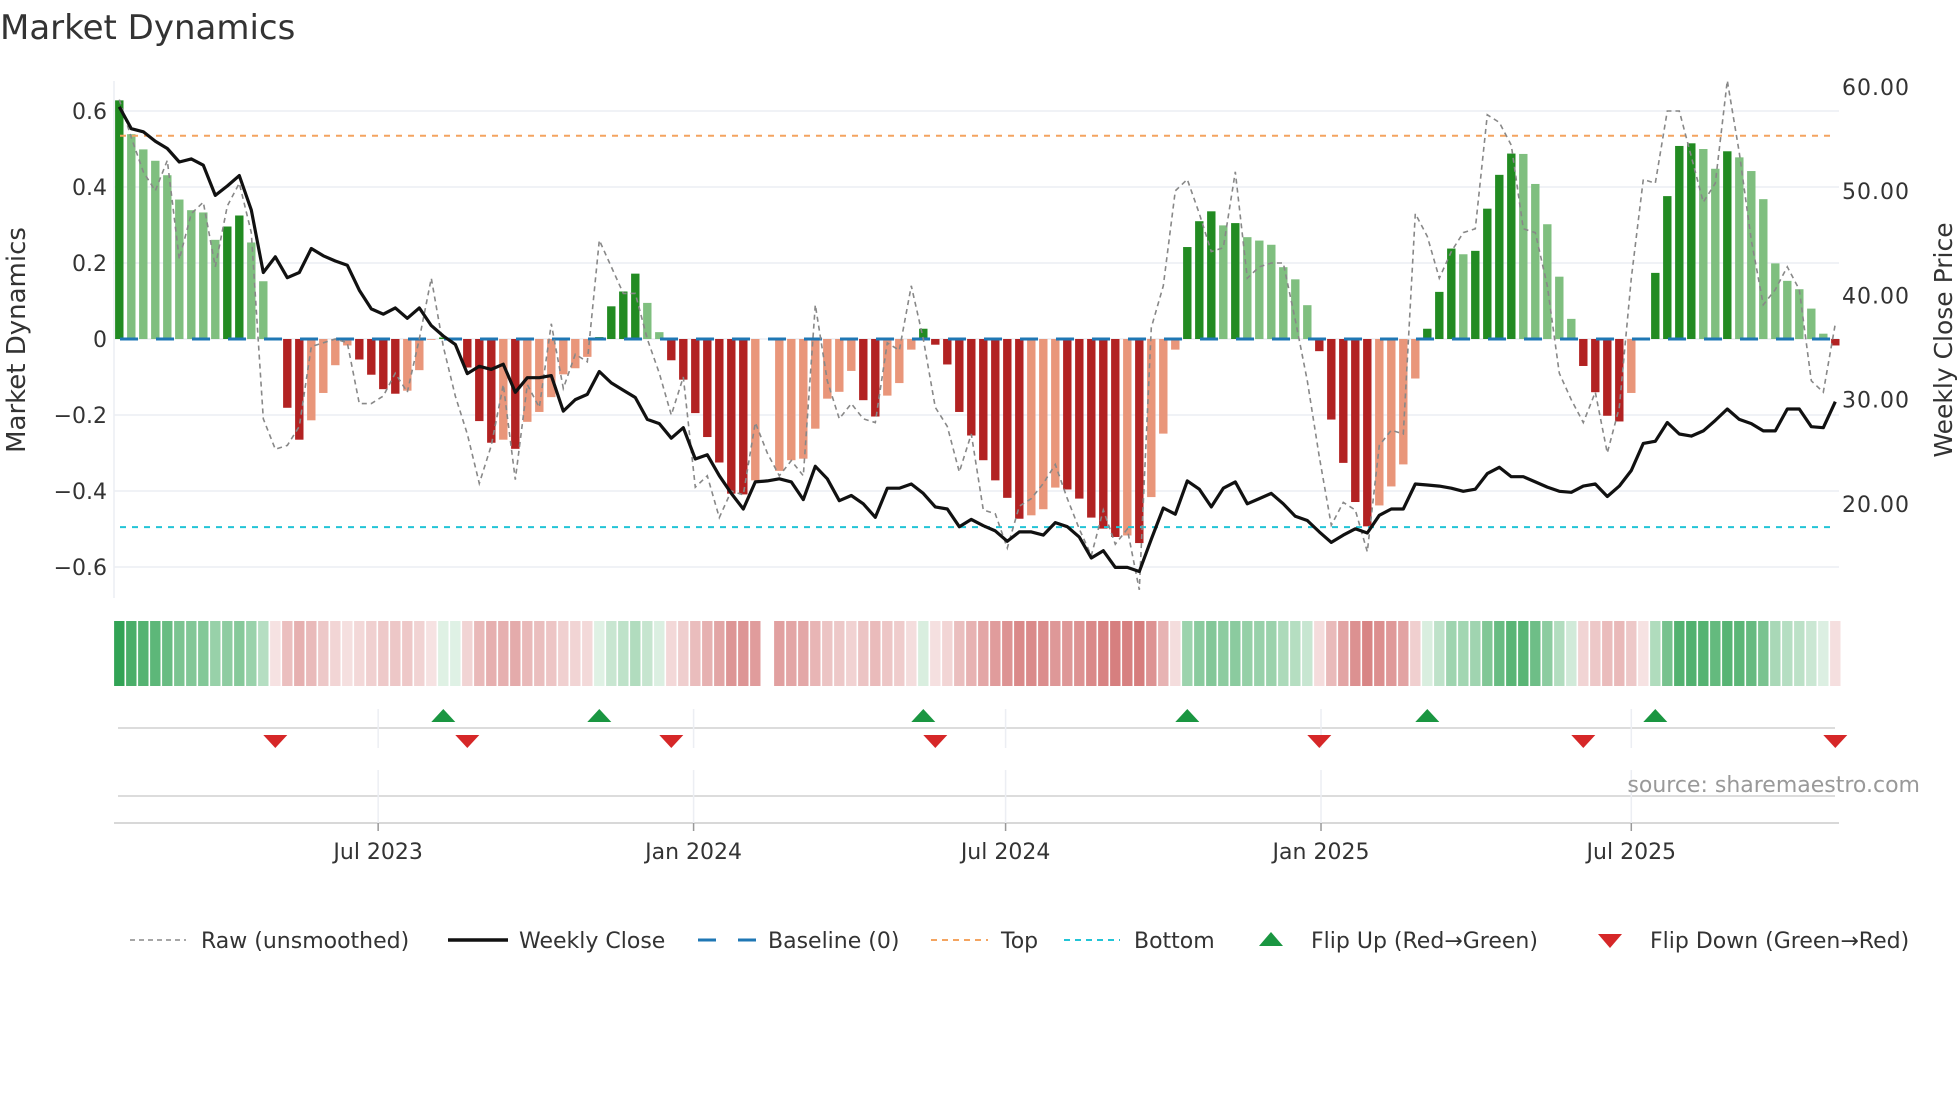 The width and height of the screenshot is (1960, 1102). I want to click on legend-item-flip-down: Flip Down (Green→Red), so click(1753, 941).